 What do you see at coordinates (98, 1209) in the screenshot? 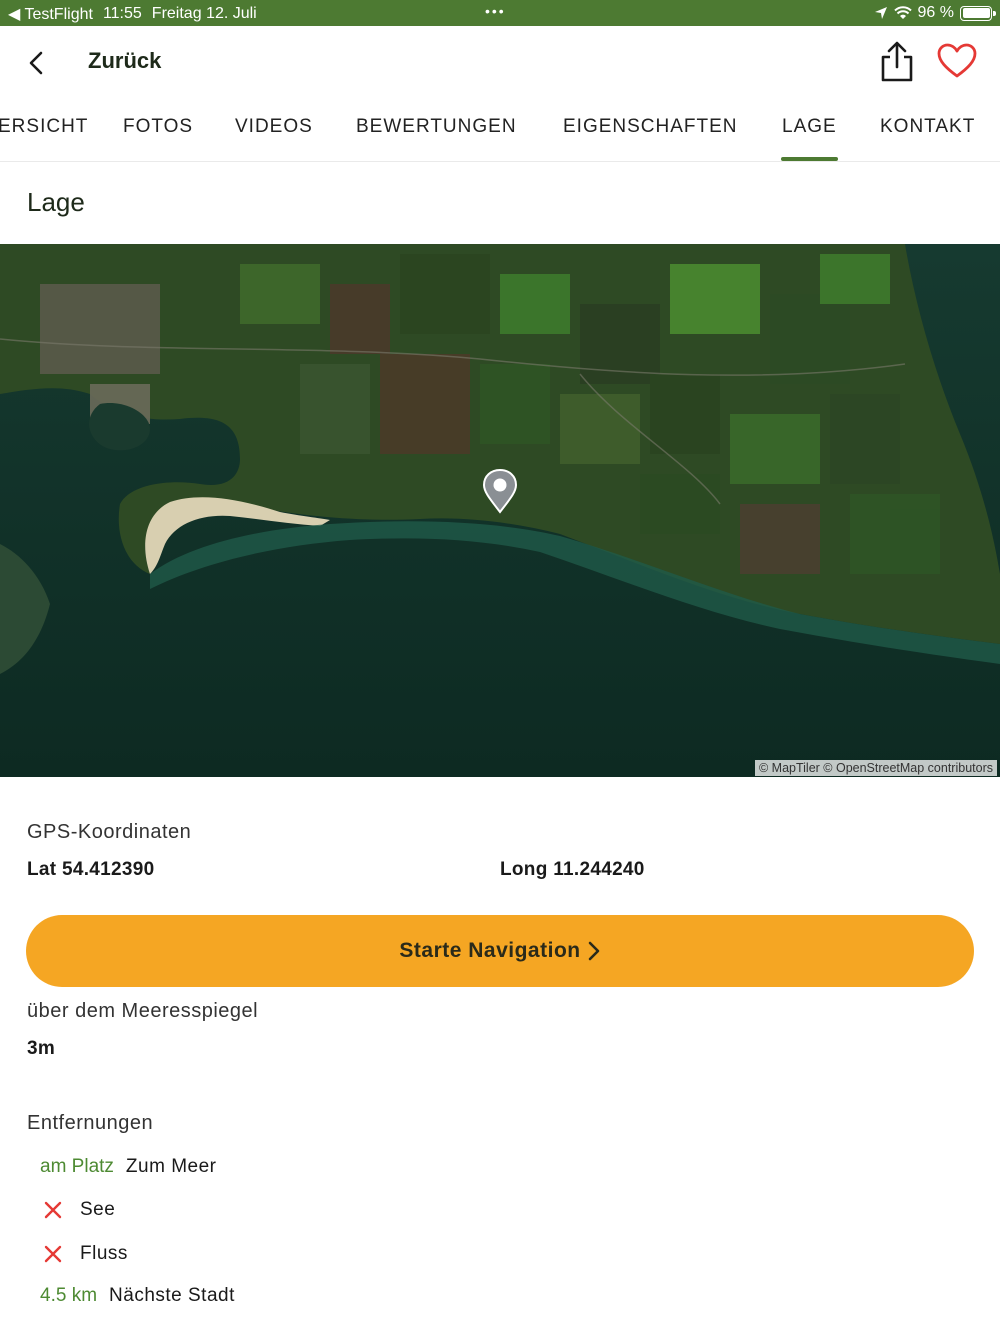
I see `distance-label: See` at bounding box center [98, 1209].